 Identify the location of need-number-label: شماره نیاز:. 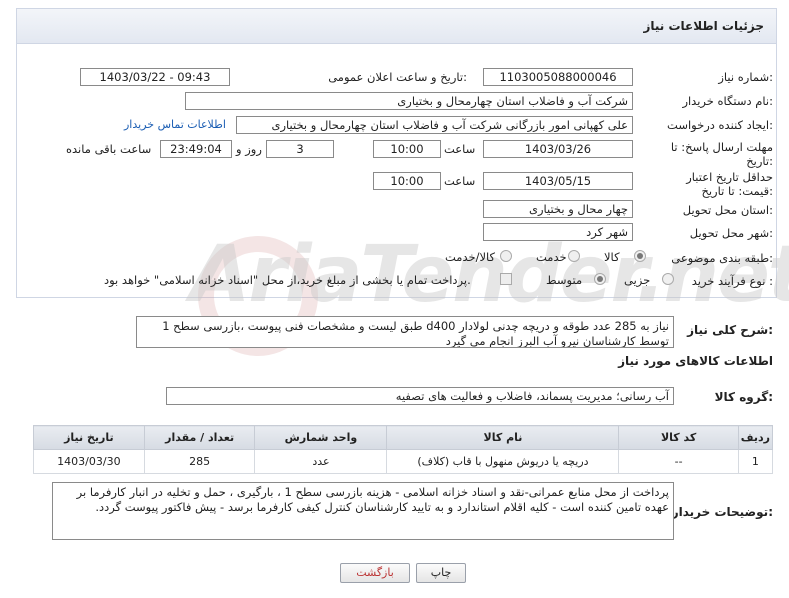
(745, 77).